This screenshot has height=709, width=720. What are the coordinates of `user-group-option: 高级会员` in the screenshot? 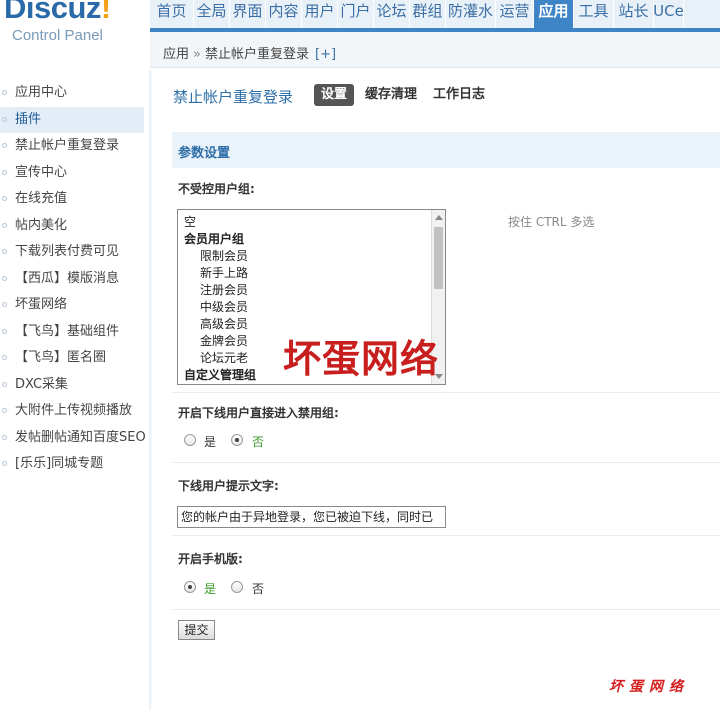 It's located at (224, 323).